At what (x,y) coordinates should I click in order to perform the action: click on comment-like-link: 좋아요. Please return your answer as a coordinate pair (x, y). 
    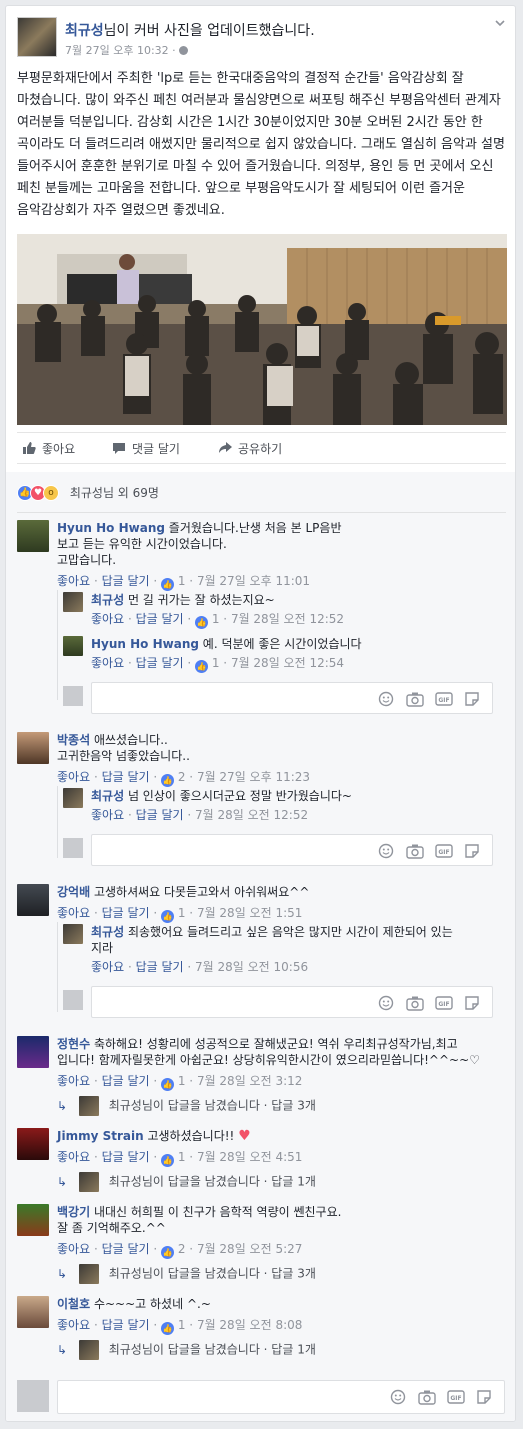
    Looking at the image, I should click on (73, 581).